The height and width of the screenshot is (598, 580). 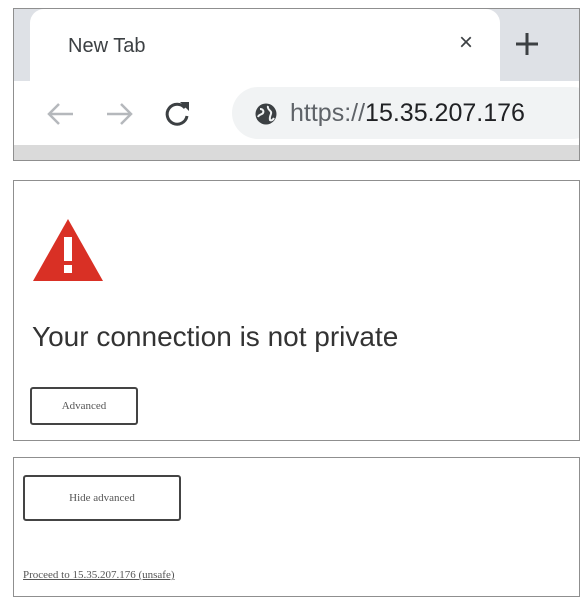 I want to click on proceed-unsafe-link: Proceed to 15.35.207.176 (unsafe), so click(x=99, y=575).